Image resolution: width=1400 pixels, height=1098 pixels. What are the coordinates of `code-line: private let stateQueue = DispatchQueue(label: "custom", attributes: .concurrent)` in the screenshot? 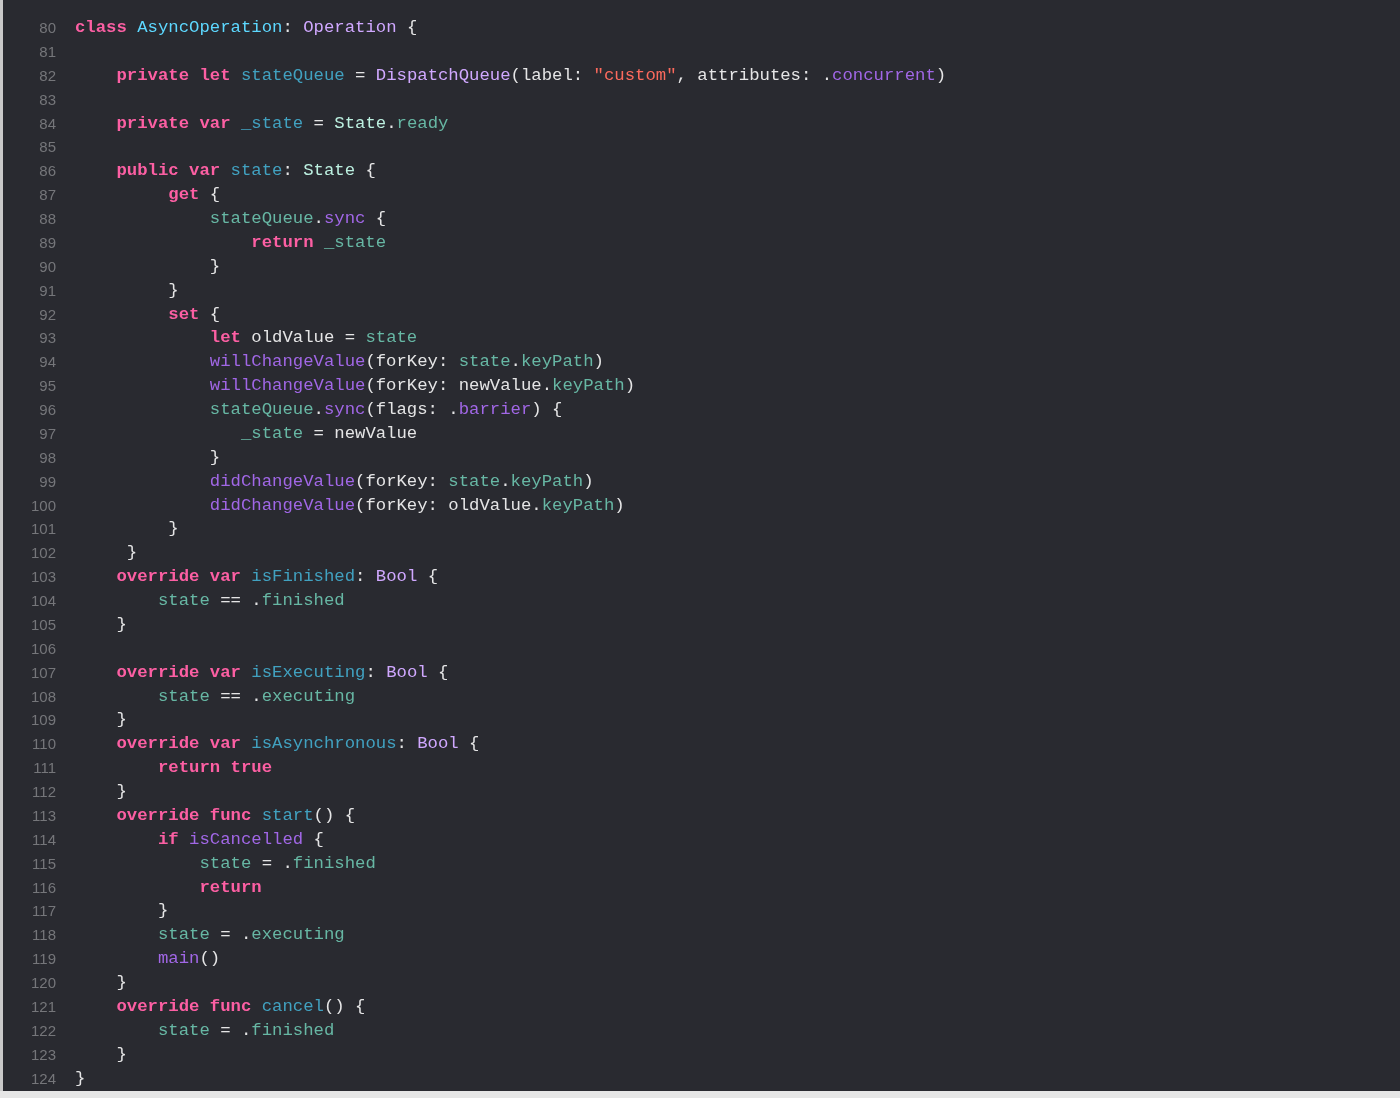 It's located at (531, 75).